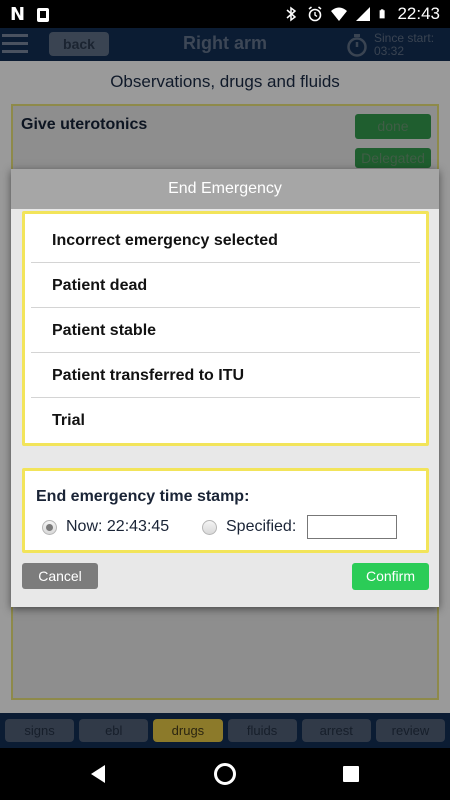 The height and width of the screenshot is (800, 450). I want to click on tab-fluids: fluids, so click(262, 730).